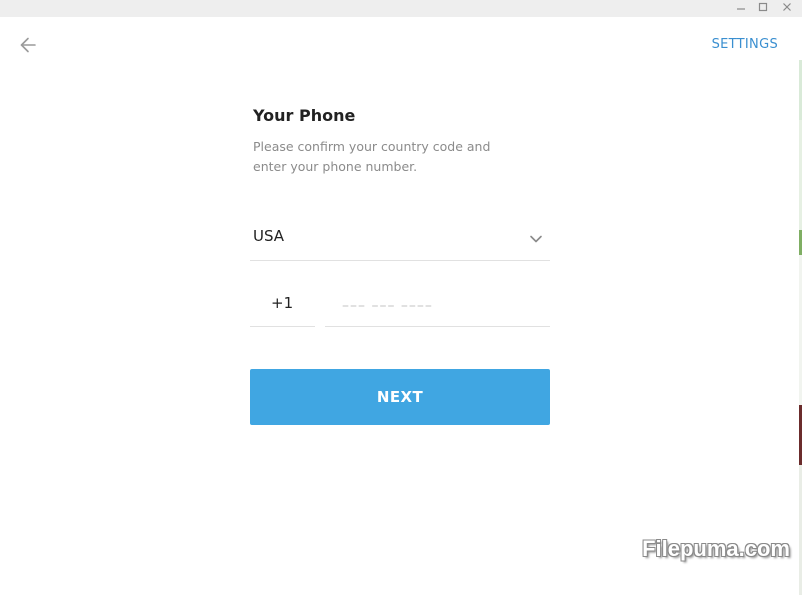  What do you see at coordinates (401, 8) in the screenshot?
I see `title-bar` at bounding box center [401, 8].